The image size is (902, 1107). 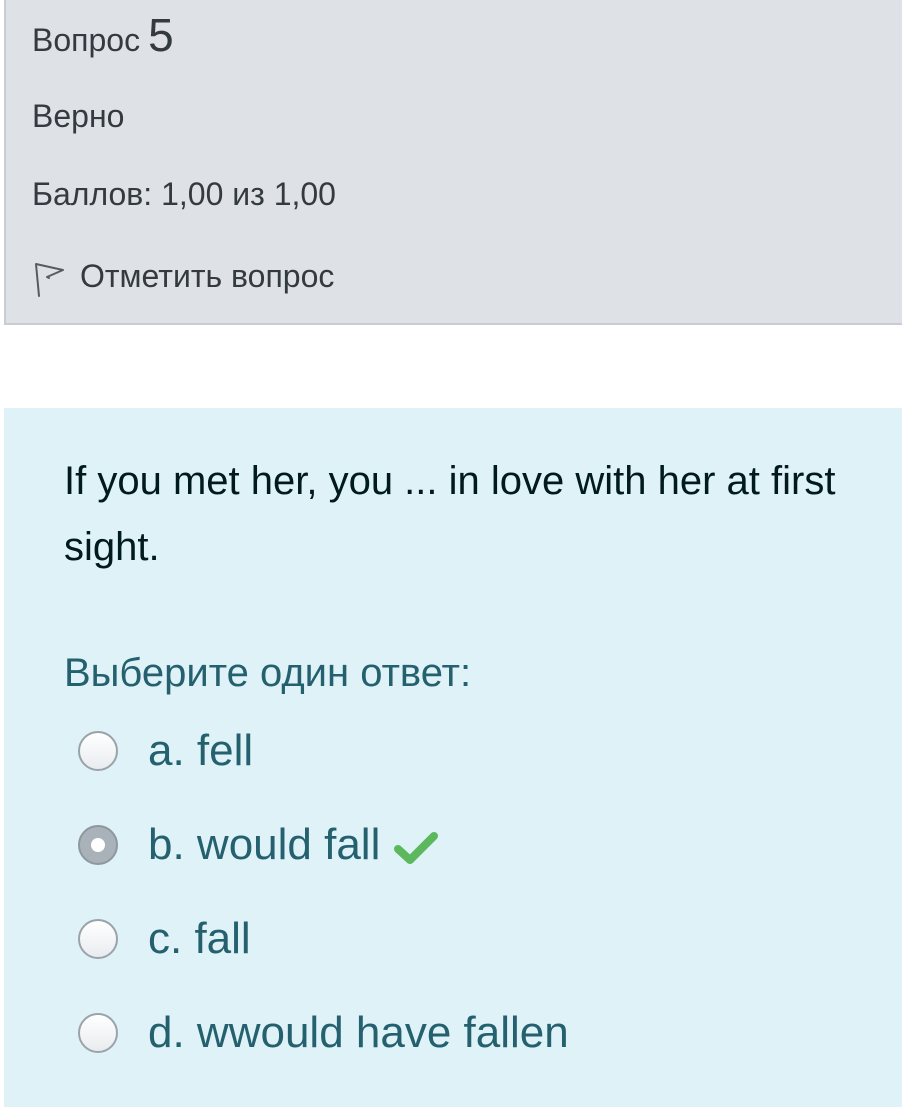 I want to click on radio-d, so click(x=98, y=1033).